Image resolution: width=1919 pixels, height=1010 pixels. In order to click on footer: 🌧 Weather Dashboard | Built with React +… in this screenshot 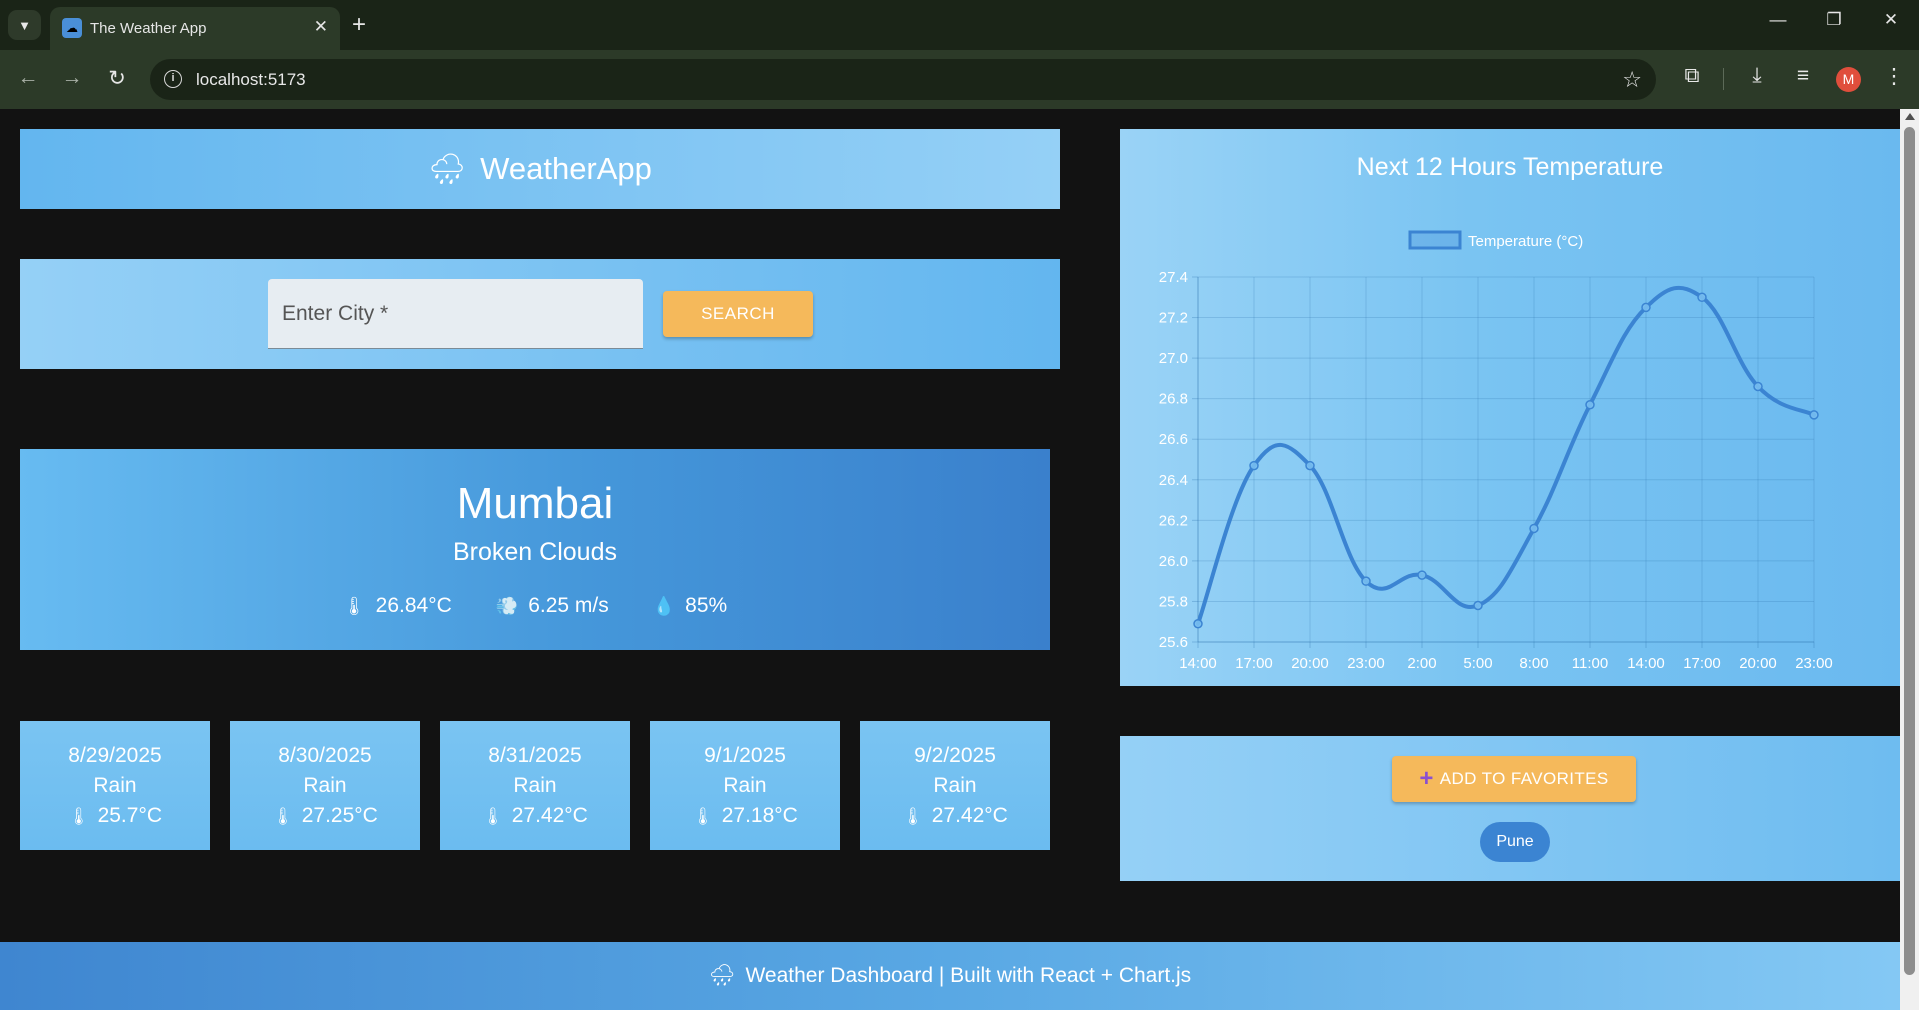, I will do `click(950, 976)`.